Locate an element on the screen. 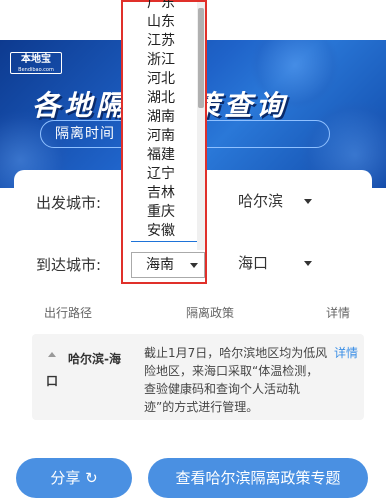 This screenshot has width=386, height=500. scrollbar-thumb is located at coordinates (201, 58).